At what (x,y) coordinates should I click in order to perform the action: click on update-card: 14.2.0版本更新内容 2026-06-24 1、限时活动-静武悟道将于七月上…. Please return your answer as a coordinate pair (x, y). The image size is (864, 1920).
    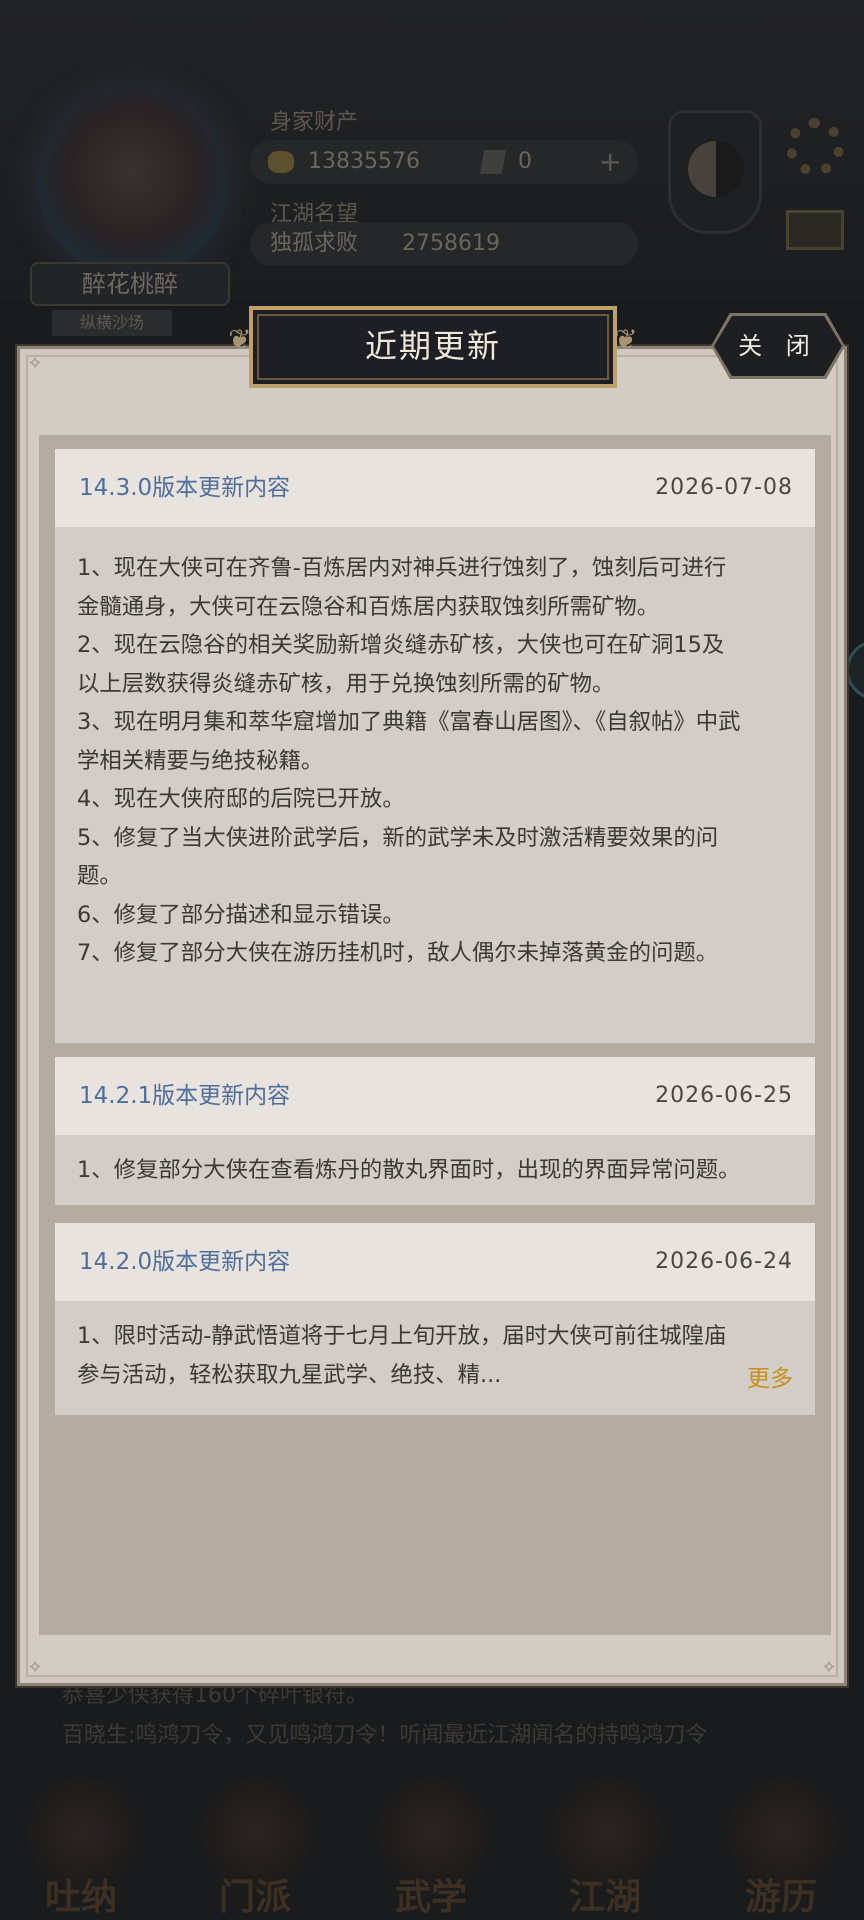
    Looking at the image, I should click on (435, 1319).